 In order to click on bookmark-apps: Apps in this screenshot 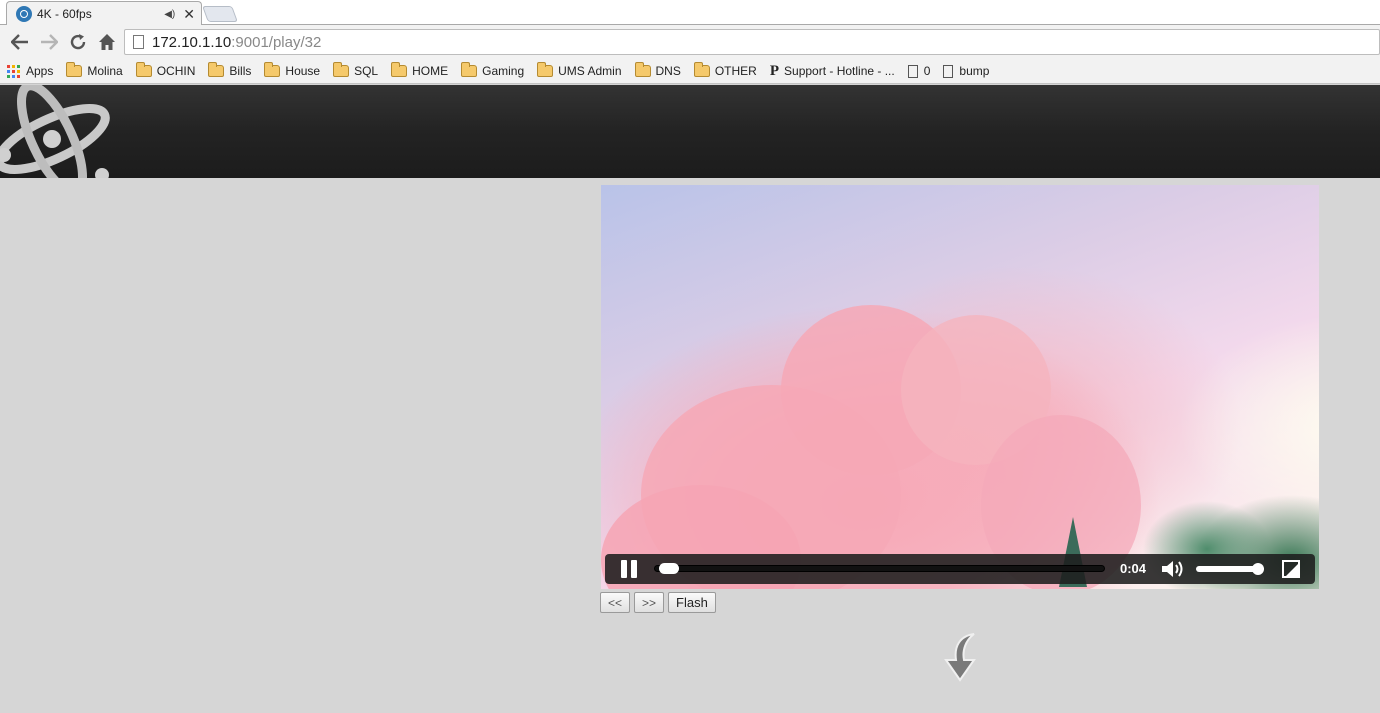, I will do `click(30, 71)`.